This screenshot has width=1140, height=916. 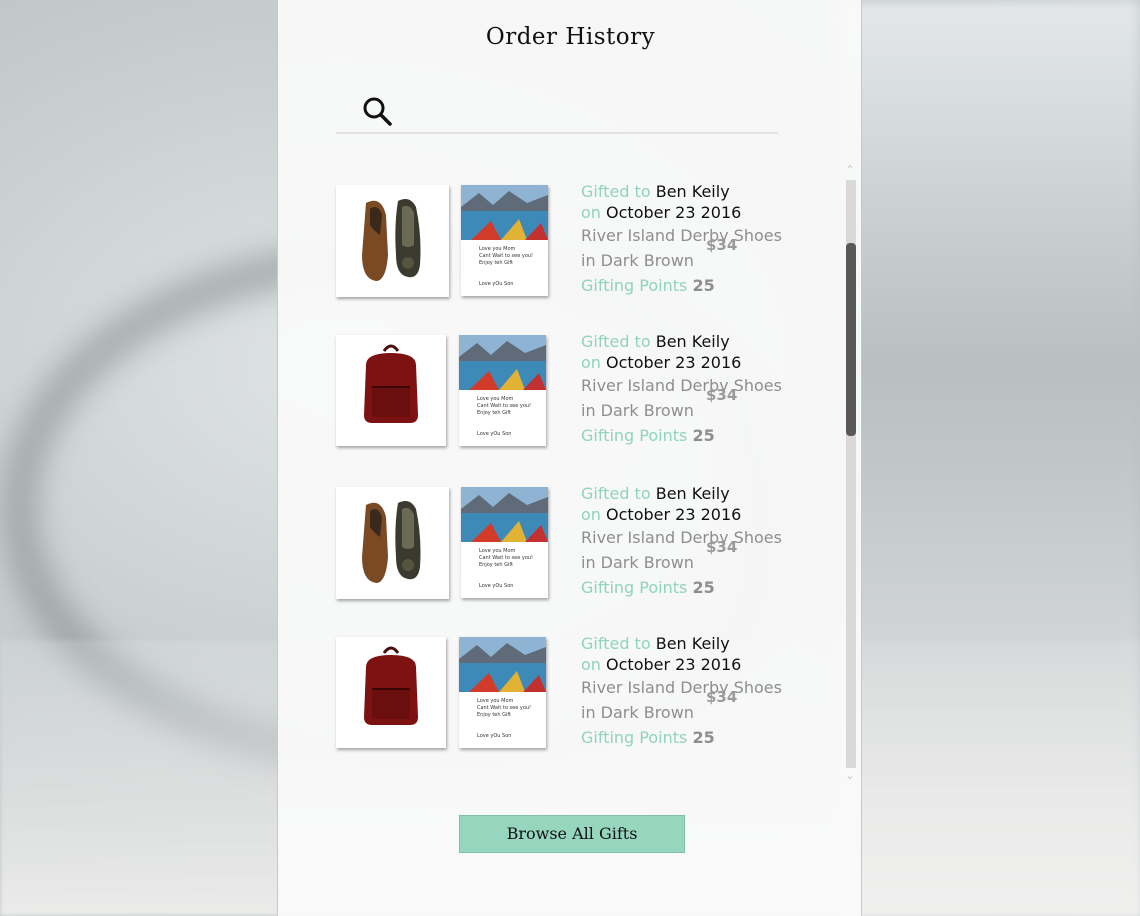 I want to click on search-icon, so click(x=377, y=111).